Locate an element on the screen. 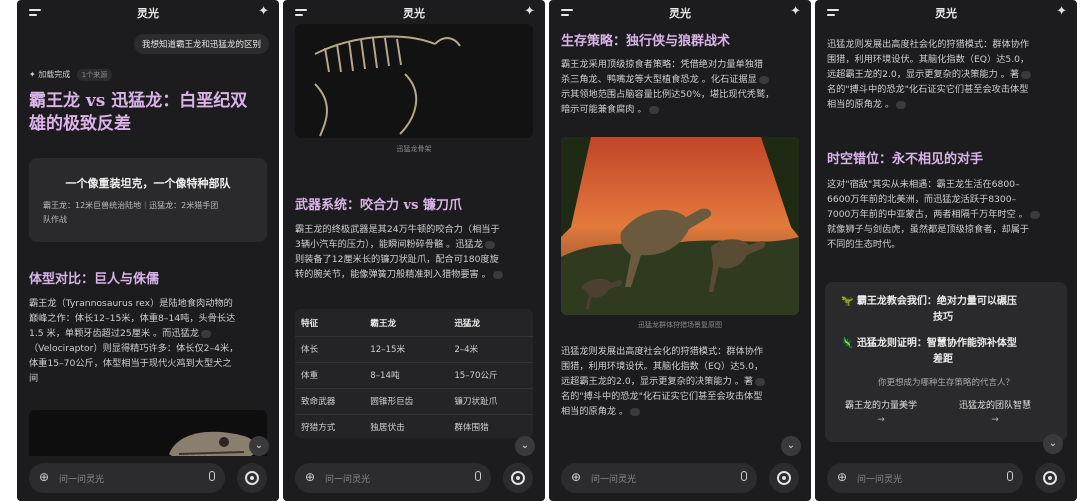 The width and height of the screenshot is (1080, 501). paragraph-line: 名的"搏斗中的恐龙"化石证实它们甚至会攻击体型 is located at coordinates (928, 89).